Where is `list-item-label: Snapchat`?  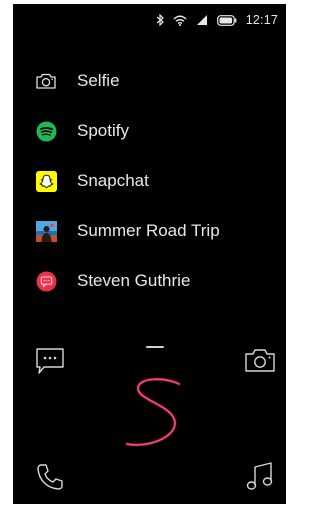 list-item-label: Snapchat is located at coordinates (113, 180).